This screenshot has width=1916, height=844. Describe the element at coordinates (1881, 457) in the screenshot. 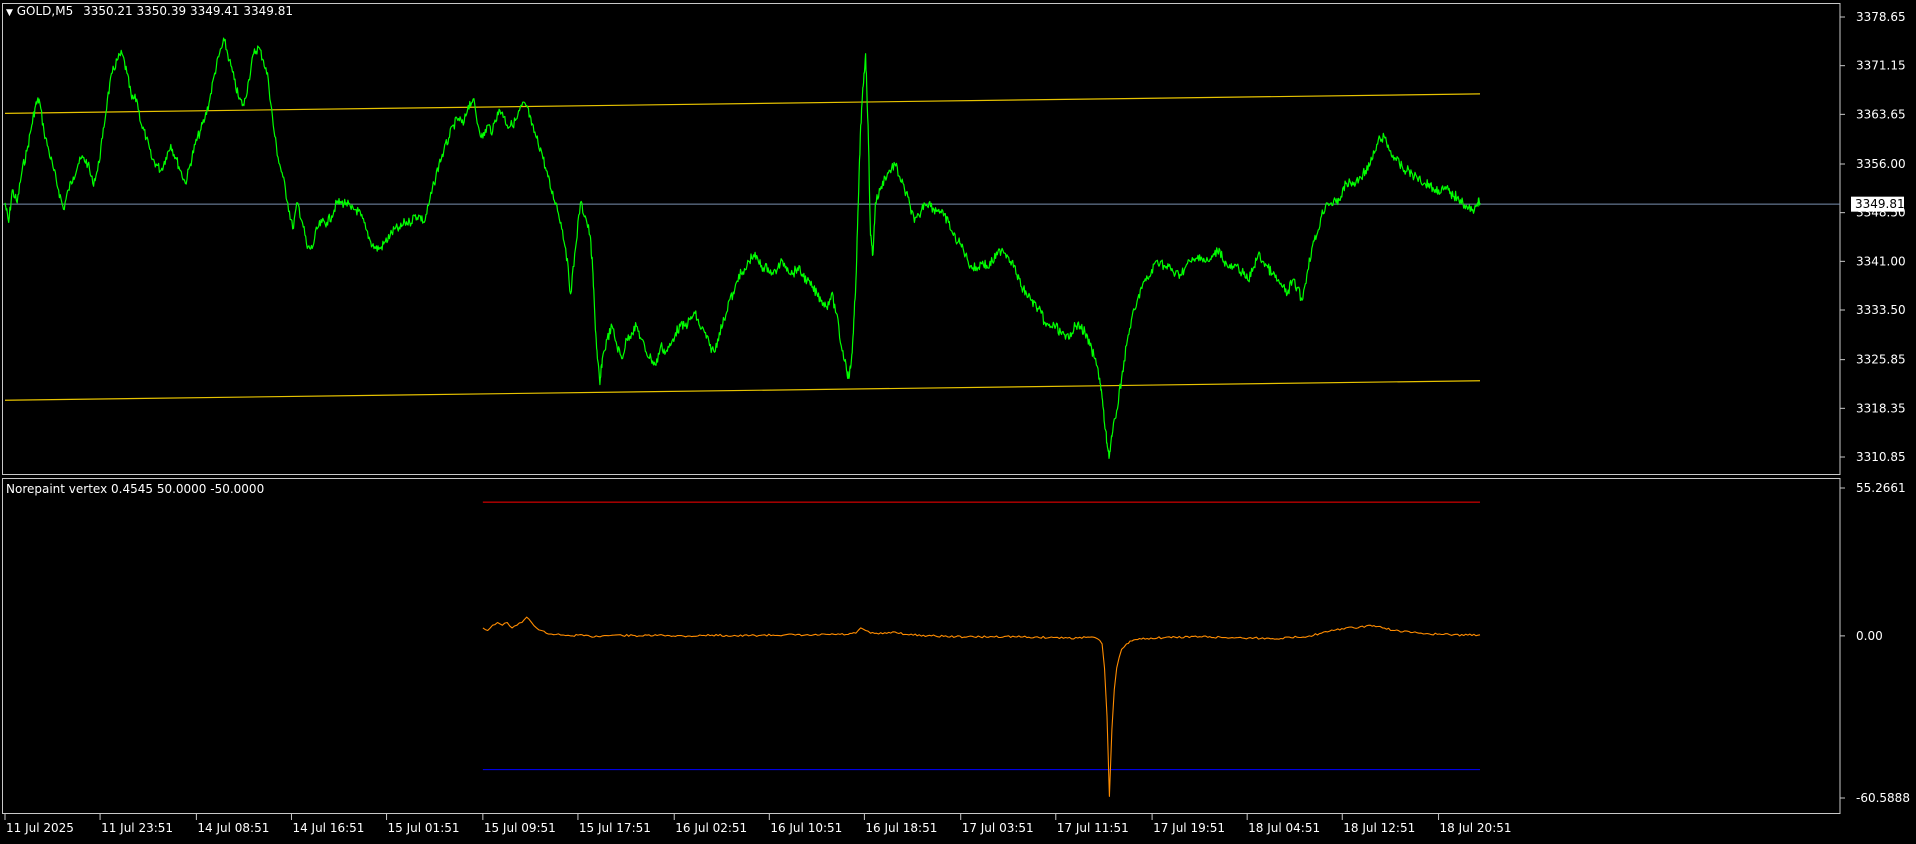

I see `y-tick-label: 3310.85` at that location.